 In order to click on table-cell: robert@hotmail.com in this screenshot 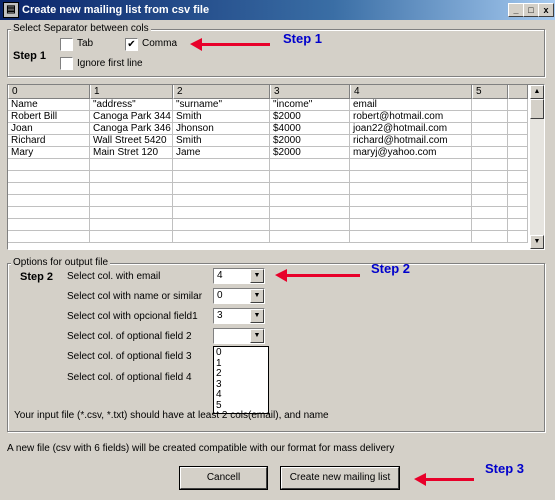, I will do `click(411, 117)`.